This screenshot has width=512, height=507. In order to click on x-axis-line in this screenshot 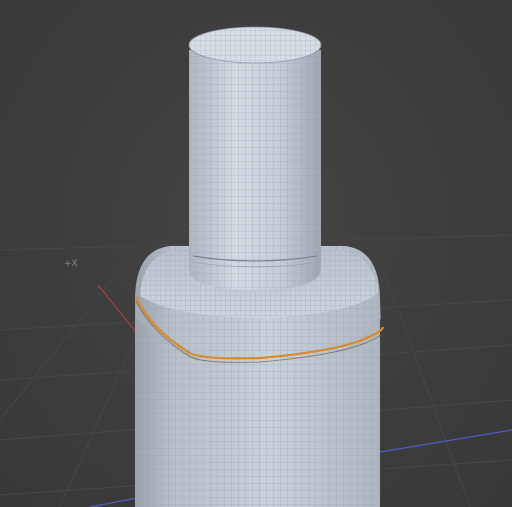, I will do `click(117, 308)`.